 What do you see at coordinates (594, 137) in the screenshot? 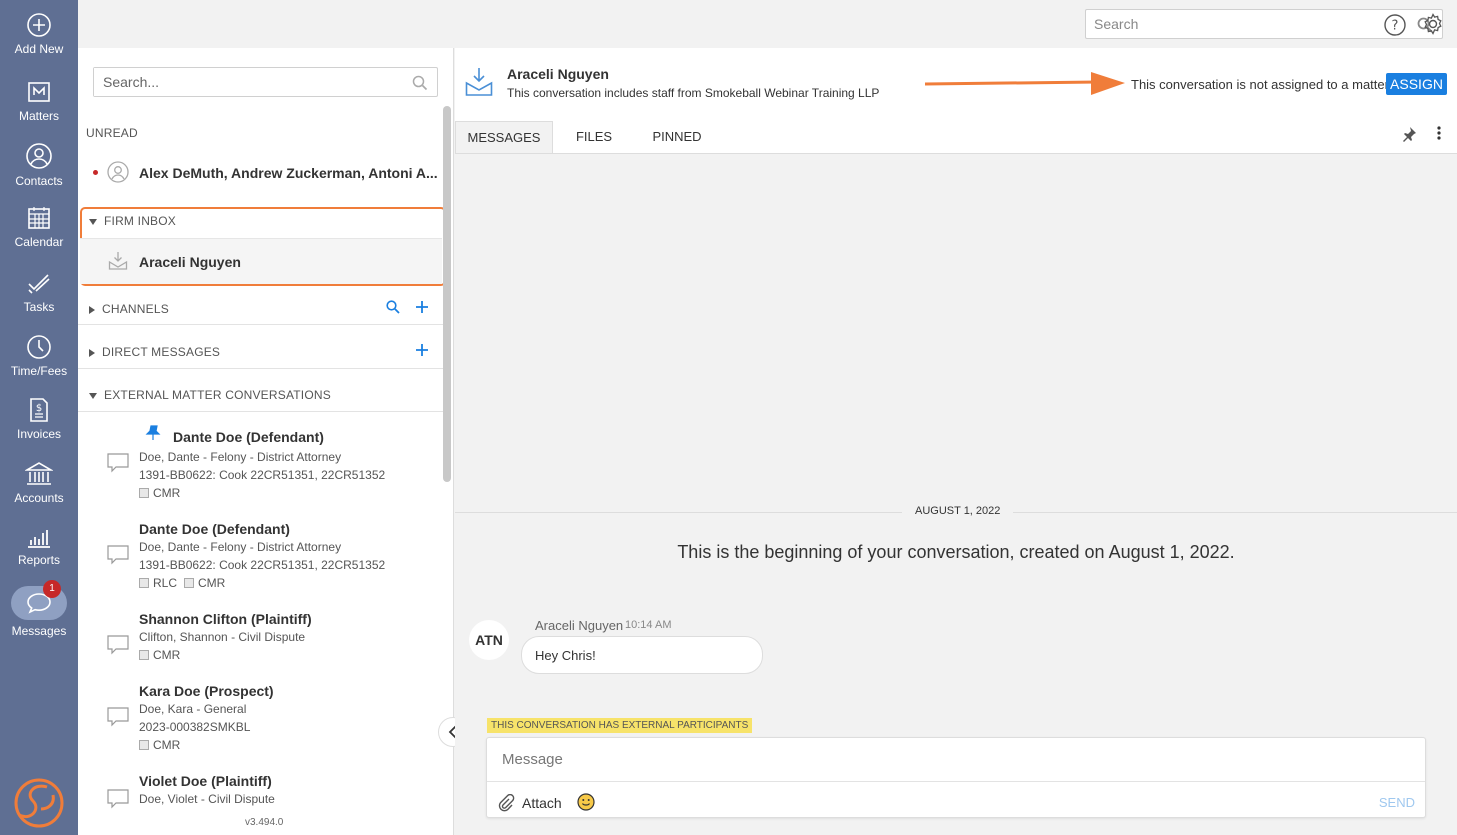
I see `tab-files: FILES` at bounding box center [594, 137].